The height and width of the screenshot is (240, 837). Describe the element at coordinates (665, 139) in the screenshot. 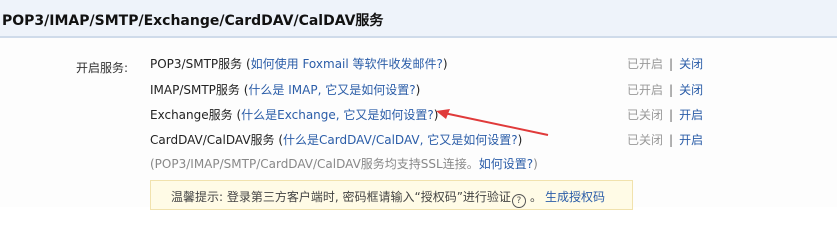

I see `service-status-carddav: 已关闭 | 开启` at that location.